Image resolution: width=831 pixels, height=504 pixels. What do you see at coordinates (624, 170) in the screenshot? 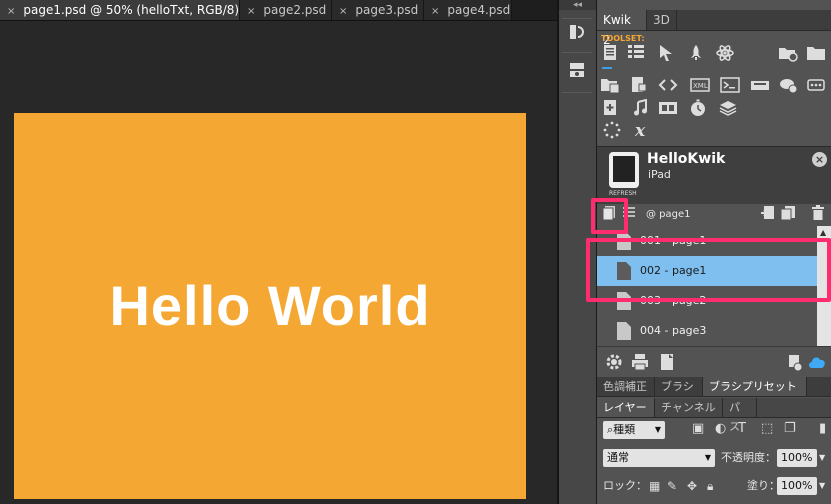
I see `ipad-device-icon` at bounding box center [624, 170].